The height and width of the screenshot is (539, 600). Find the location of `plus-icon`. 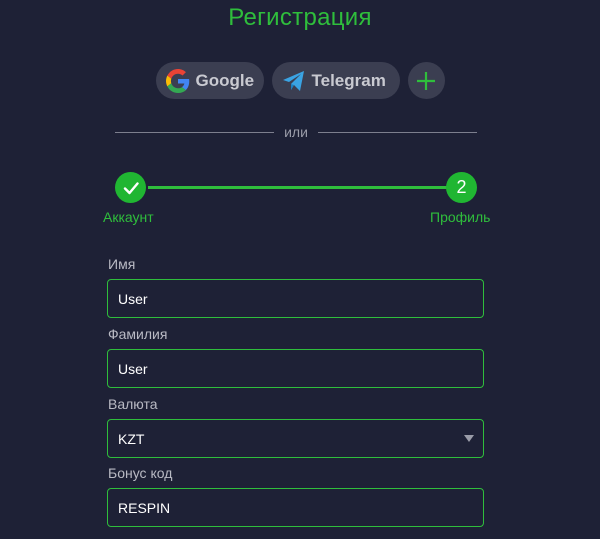

plus-icon is located at coordinates (426, 81).